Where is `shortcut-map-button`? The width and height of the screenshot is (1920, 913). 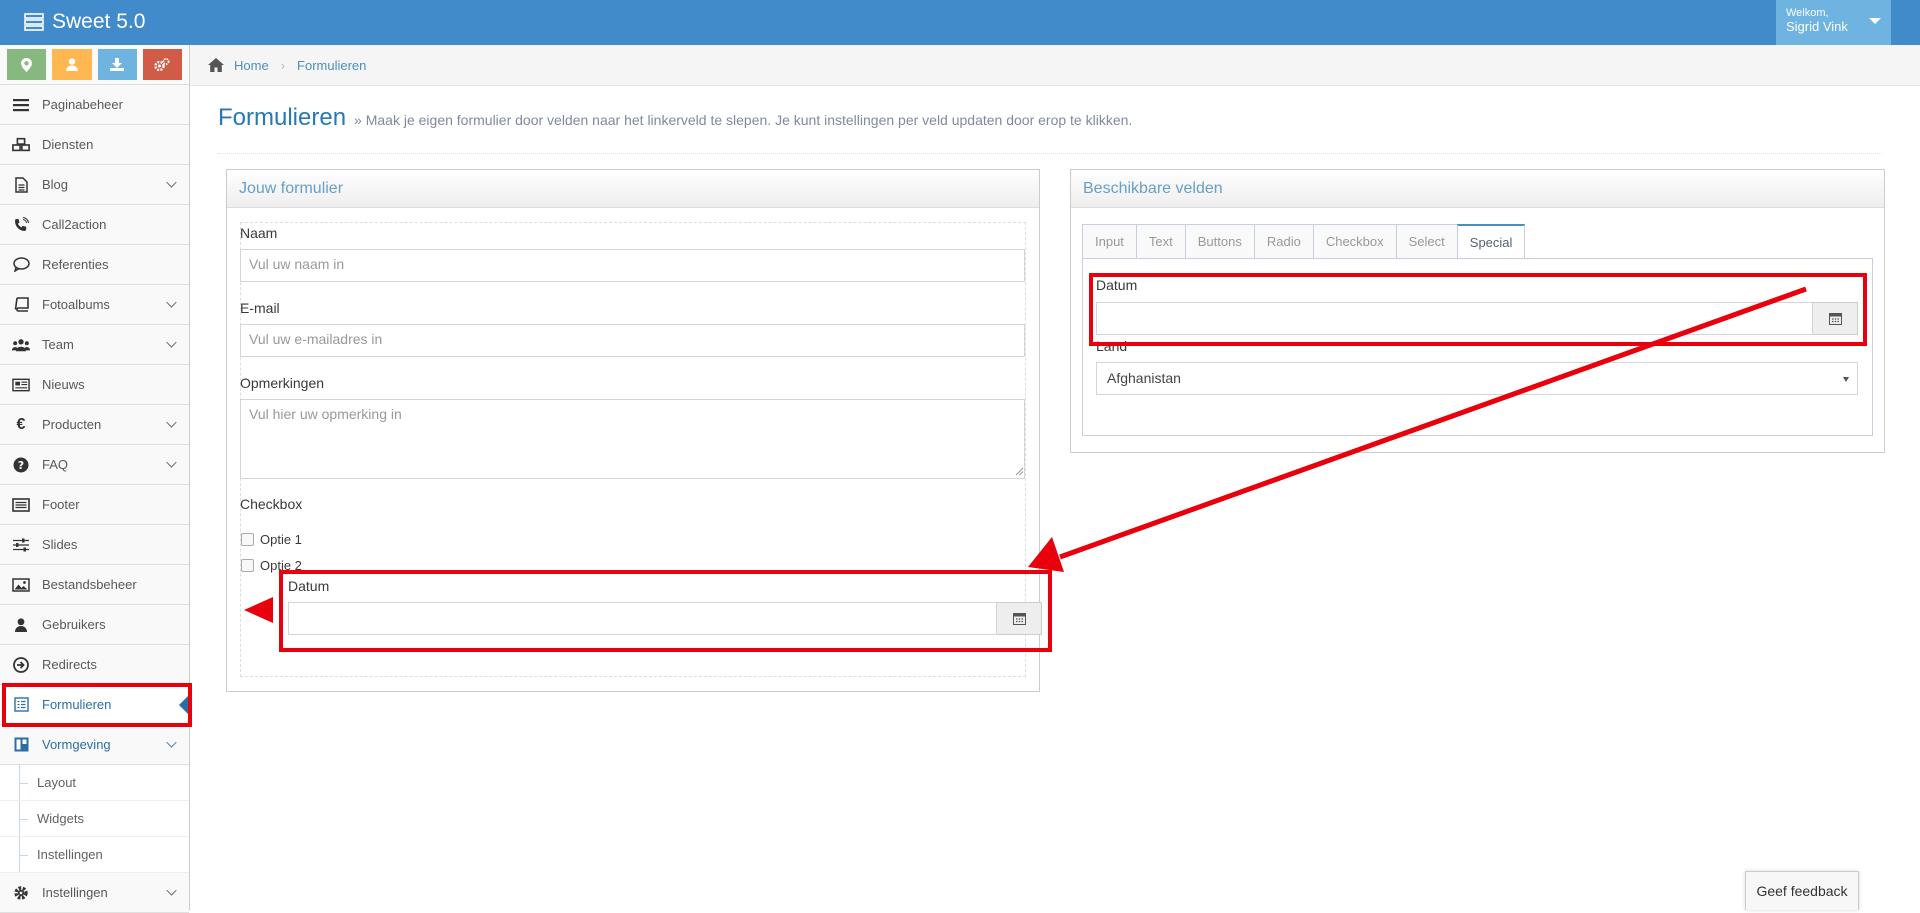
shortcut-map-button is located at coordinates (27, 64).